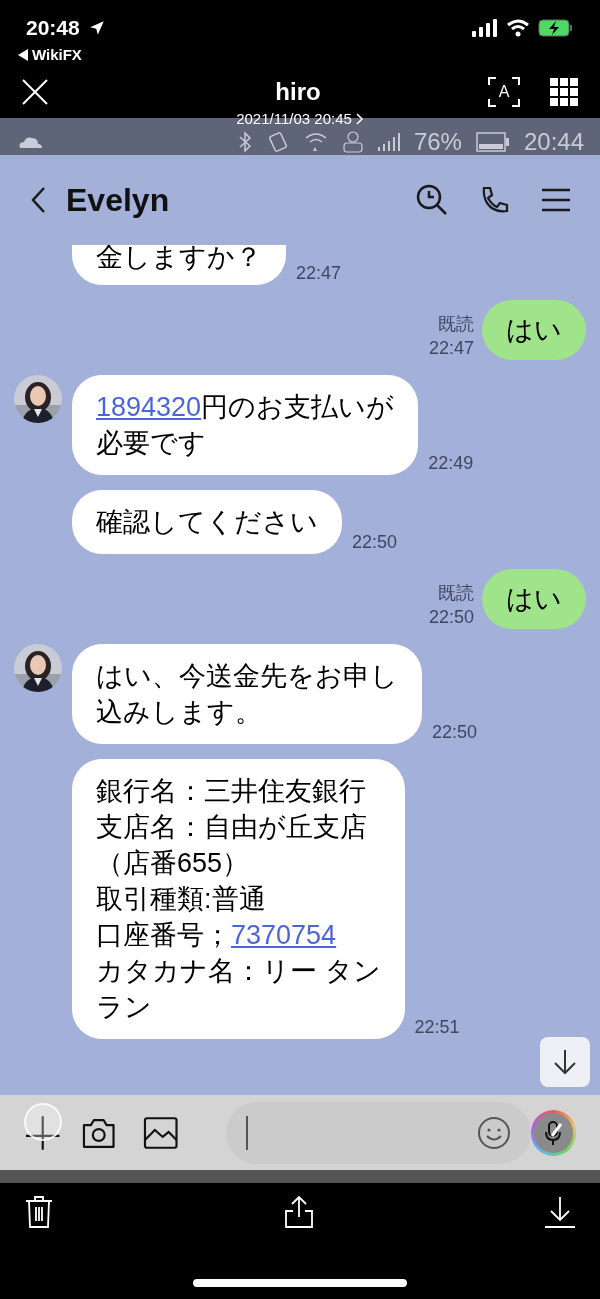 The width and height of the screenshot is (600, 1299). Describe the element at coordinates (553, 141) in the screenshot. I see `android-time: 20:44` at that location.